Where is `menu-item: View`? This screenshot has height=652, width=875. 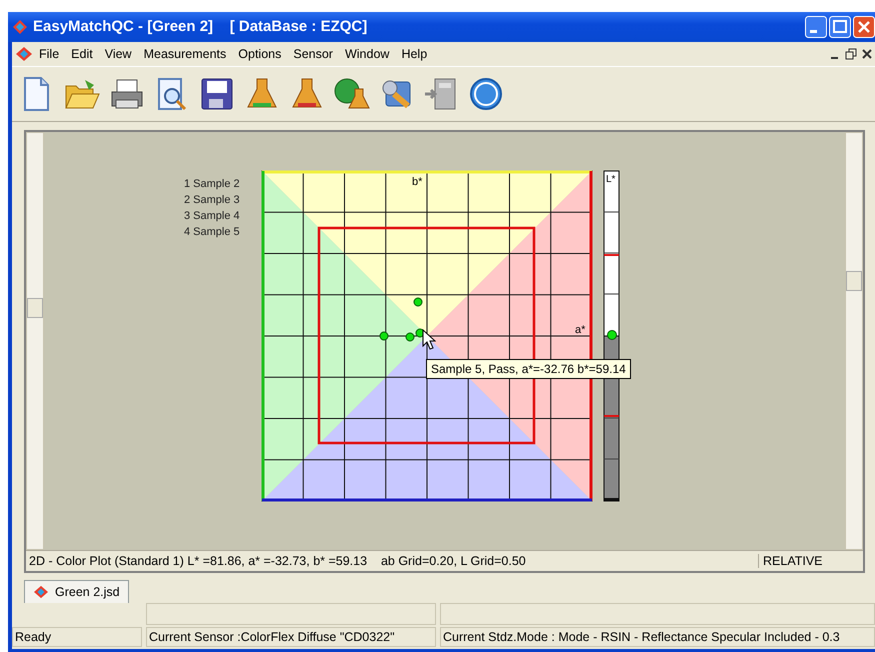 menu-item: View is located at coordinates (118, 53).